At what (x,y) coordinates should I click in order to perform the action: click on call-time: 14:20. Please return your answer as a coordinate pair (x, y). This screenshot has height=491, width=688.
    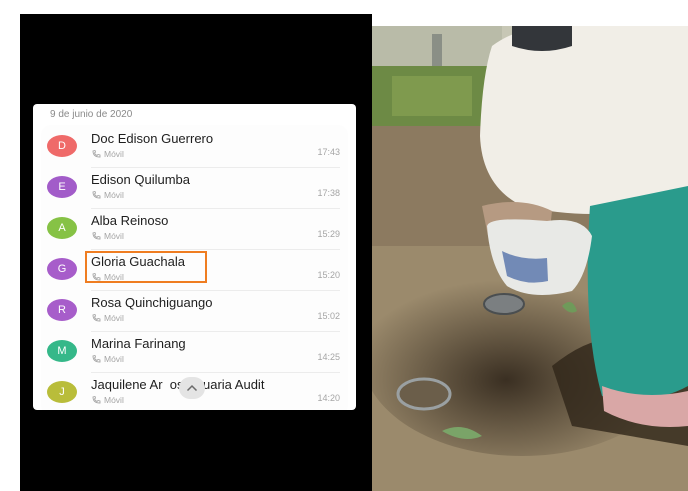
    Looking at the image, I should click on (328, 398).